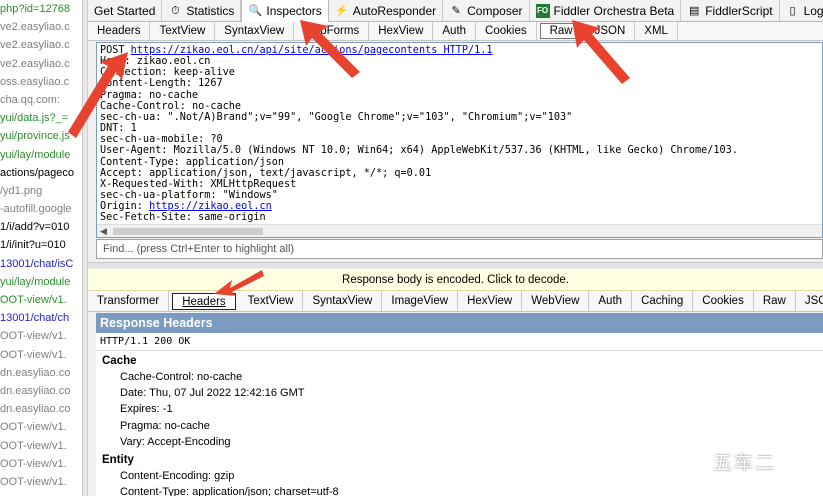  What do you see at coordinates (255, 11) in the screenshot?
I see `inspector-icon: 🔍` at bounding box center [255, 11].